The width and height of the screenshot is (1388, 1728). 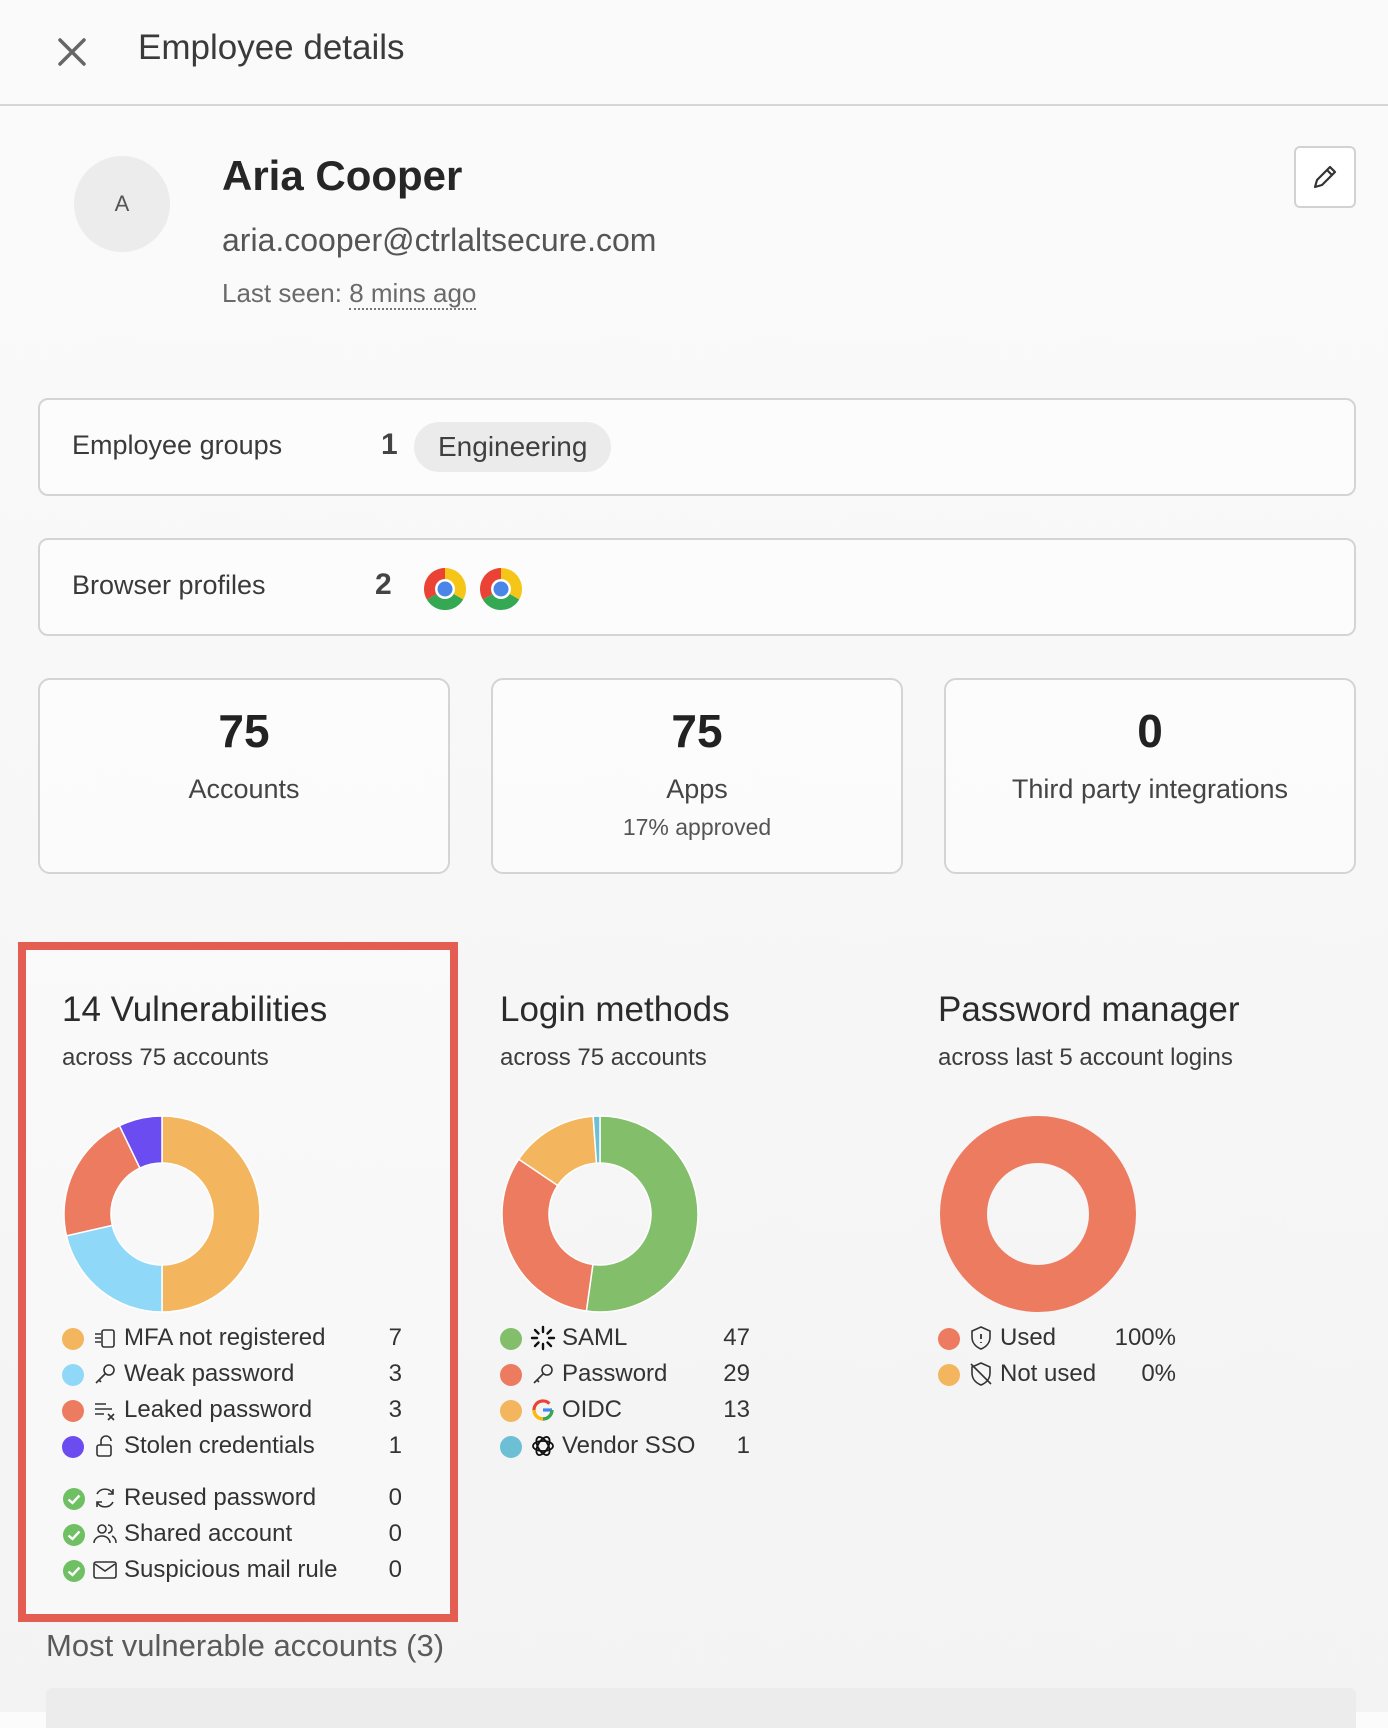 I want to click on donut-slice-used, so click(x=1038, y=1214).